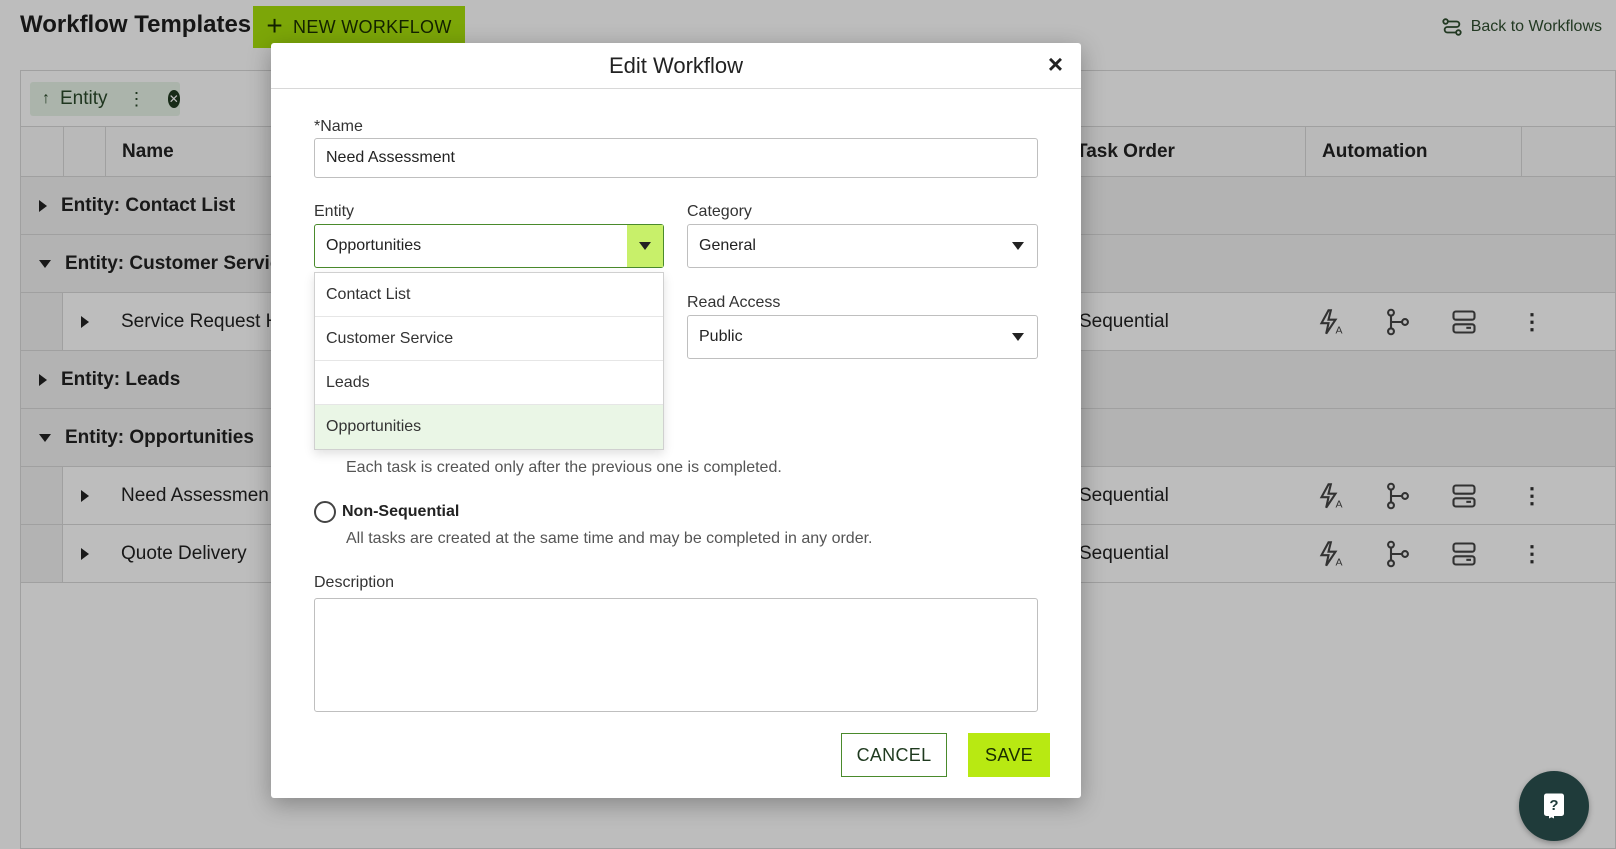 The width and height of the screenshot is (1616, 849). Describe the element at coordinates (862, 337) in the screenshot. I see `read-access-select: Public` at that location.